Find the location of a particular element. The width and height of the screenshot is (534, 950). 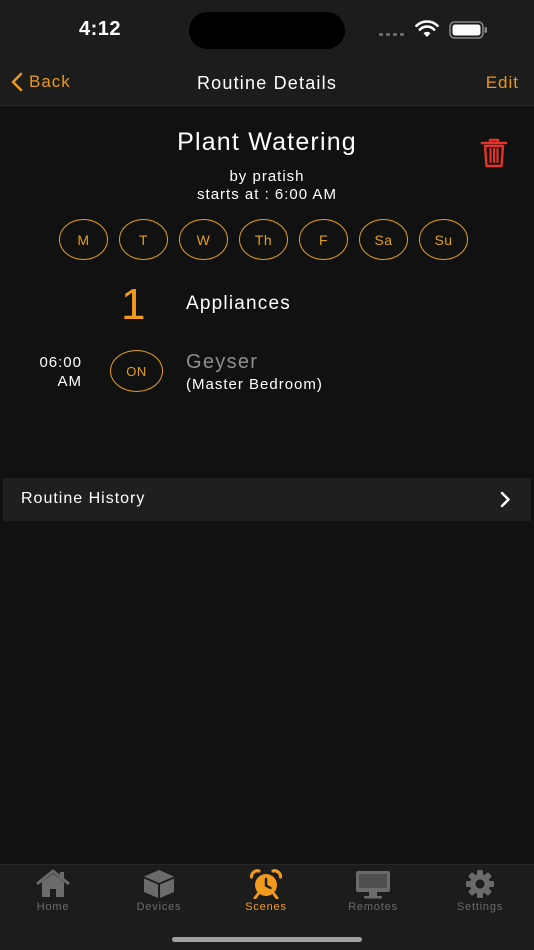

routine-history-label: Routine History is located at coordinates (83, 498).